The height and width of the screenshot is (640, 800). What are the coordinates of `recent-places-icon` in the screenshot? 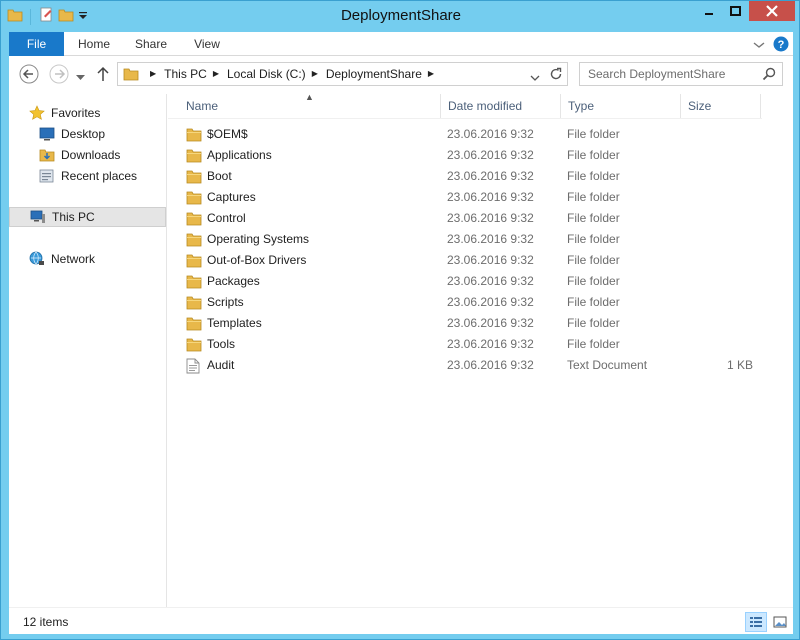 It's located at (47, 176).